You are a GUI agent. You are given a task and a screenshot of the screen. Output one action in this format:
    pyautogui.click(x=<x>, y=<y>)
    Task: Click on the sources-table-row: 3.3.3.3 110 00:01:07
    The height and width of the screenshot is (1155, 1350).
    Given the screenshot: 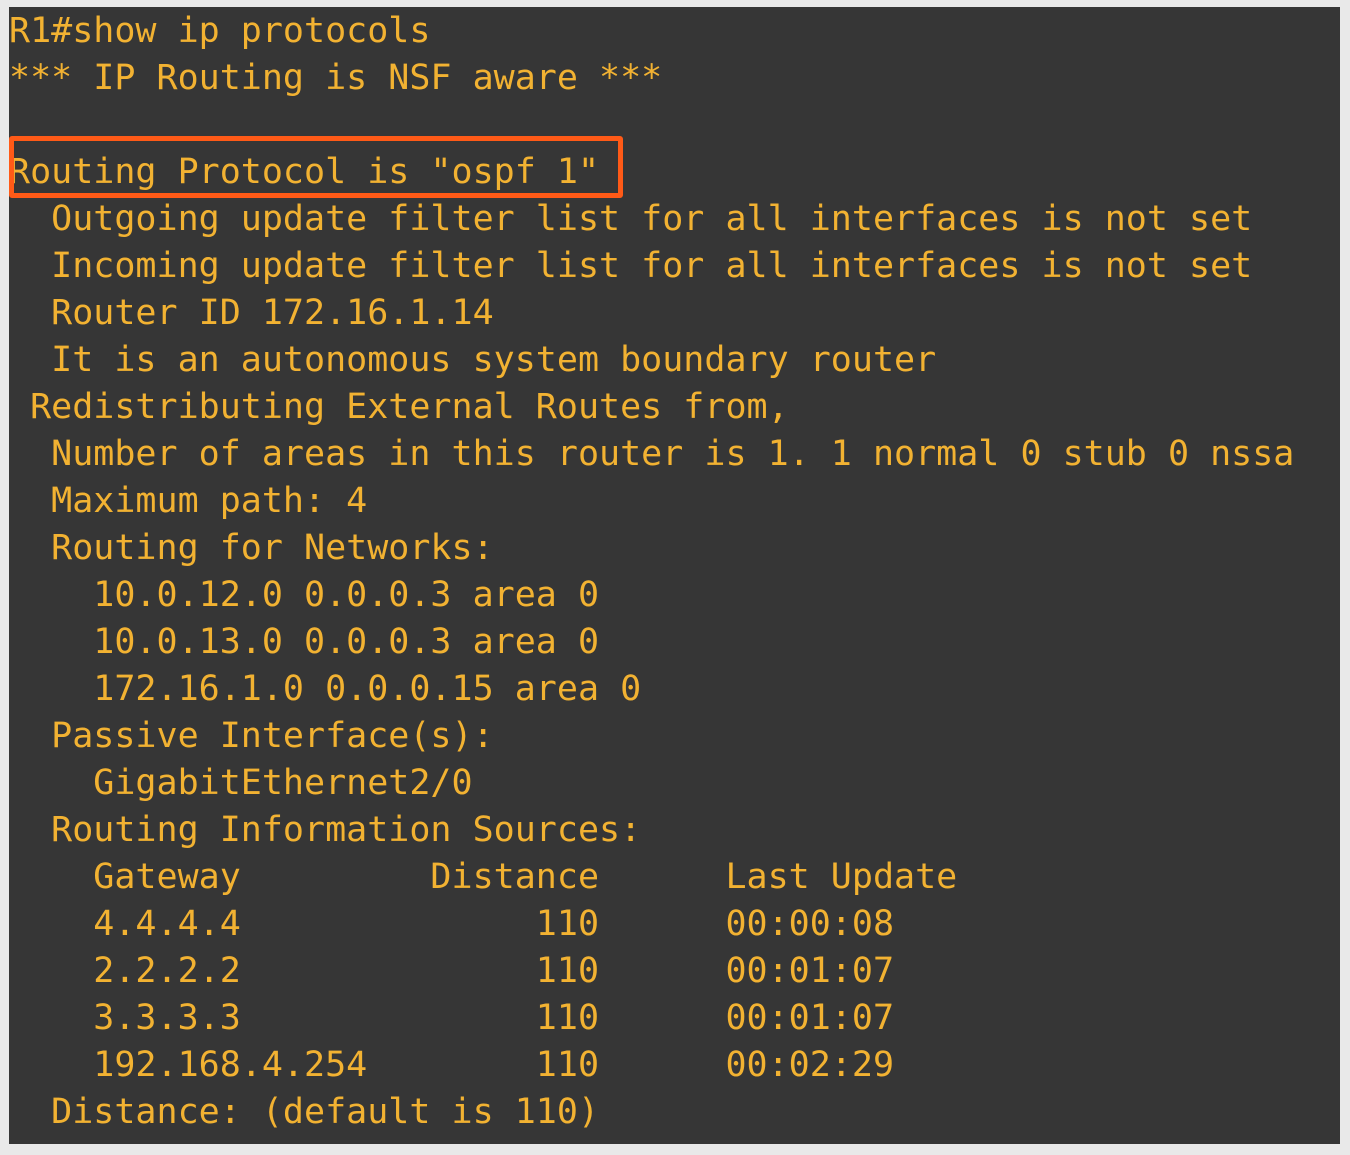 What is the action you would take?
    pyautogui.click(x=452, y=1018)
    